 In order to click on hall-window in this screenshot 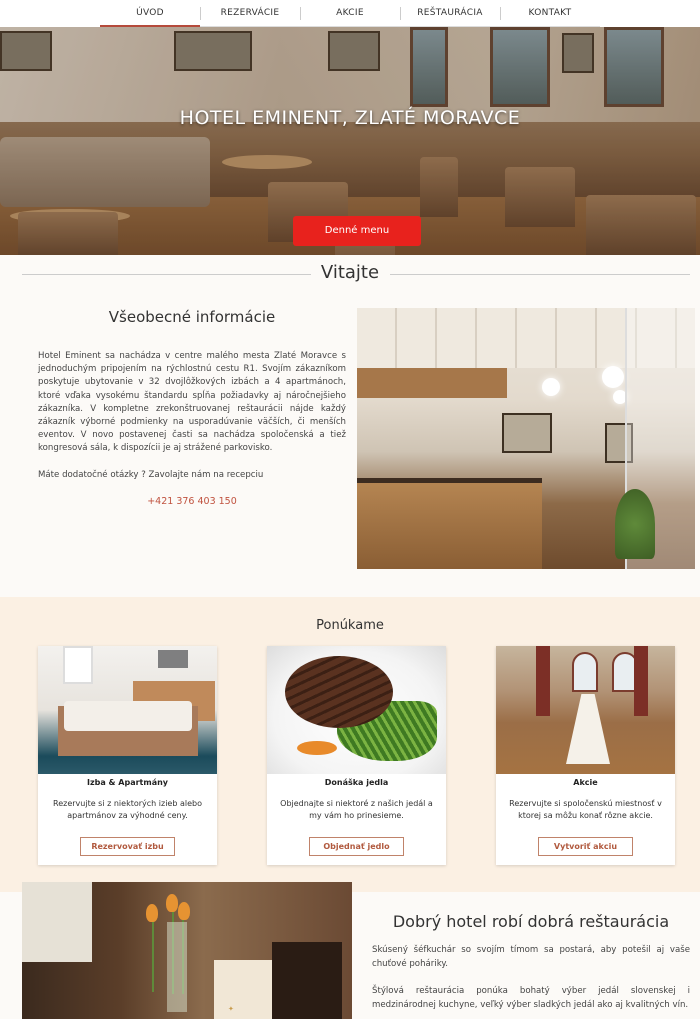, I will do `click(585, 672)`.